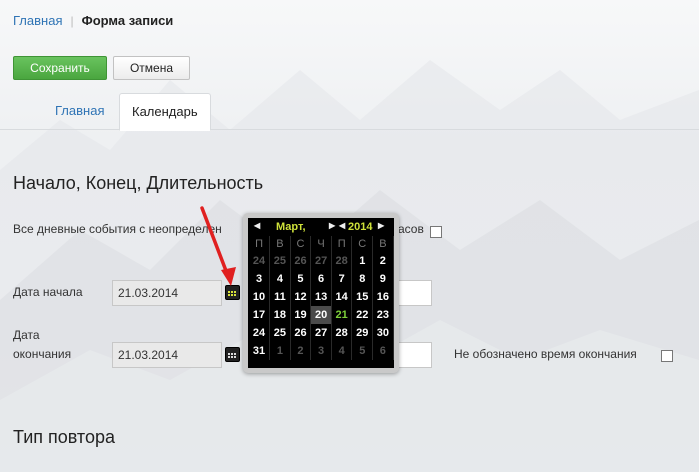 This screenshot has width=699, height=472. What do you see at coordinates (362, 333) in the screenshot?
I see `day-cell: 29` at bounding box center [362, 333].